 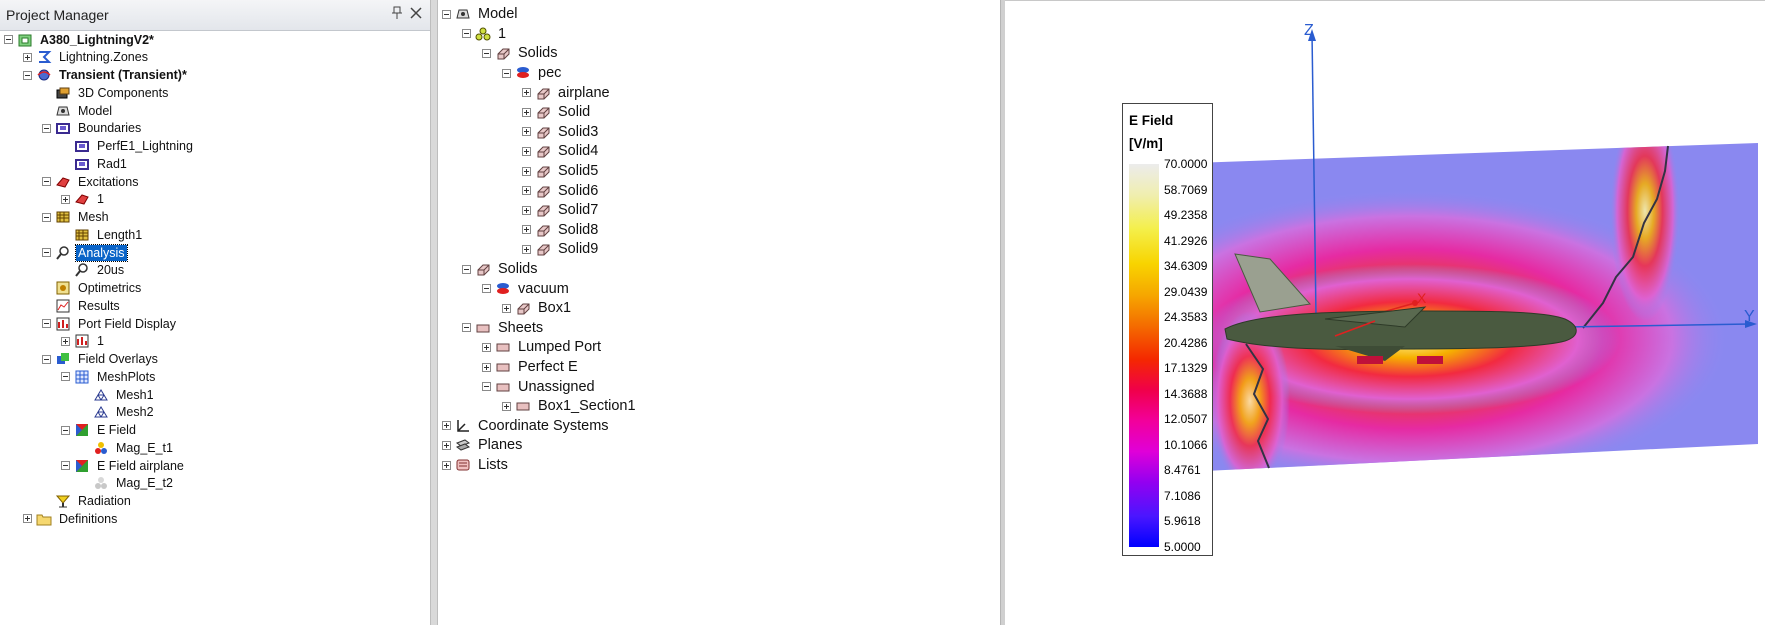 I want to click on model-tree-item: Model, so click(x=481, y=14).